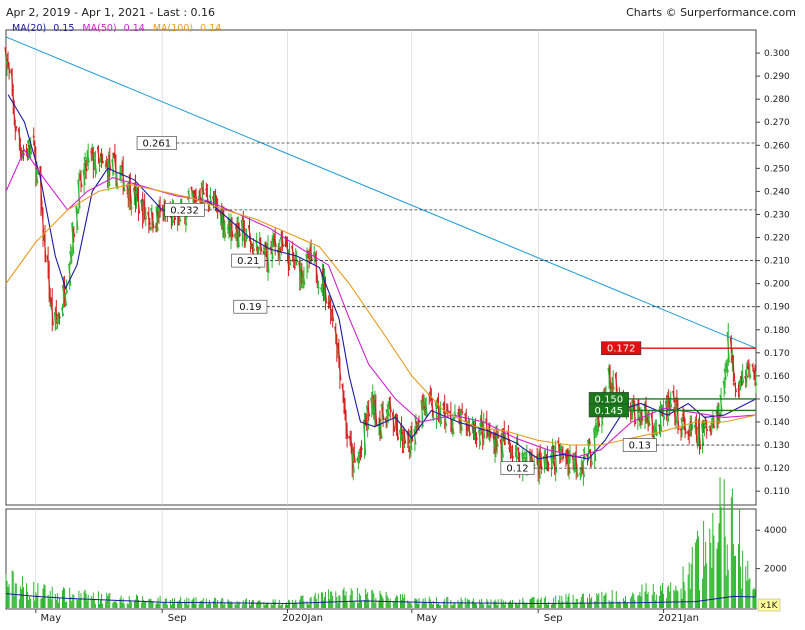  Describe the element at coordinates (777, 400) in the screenshot. I see `price-tick-label: 0.150` at that location.